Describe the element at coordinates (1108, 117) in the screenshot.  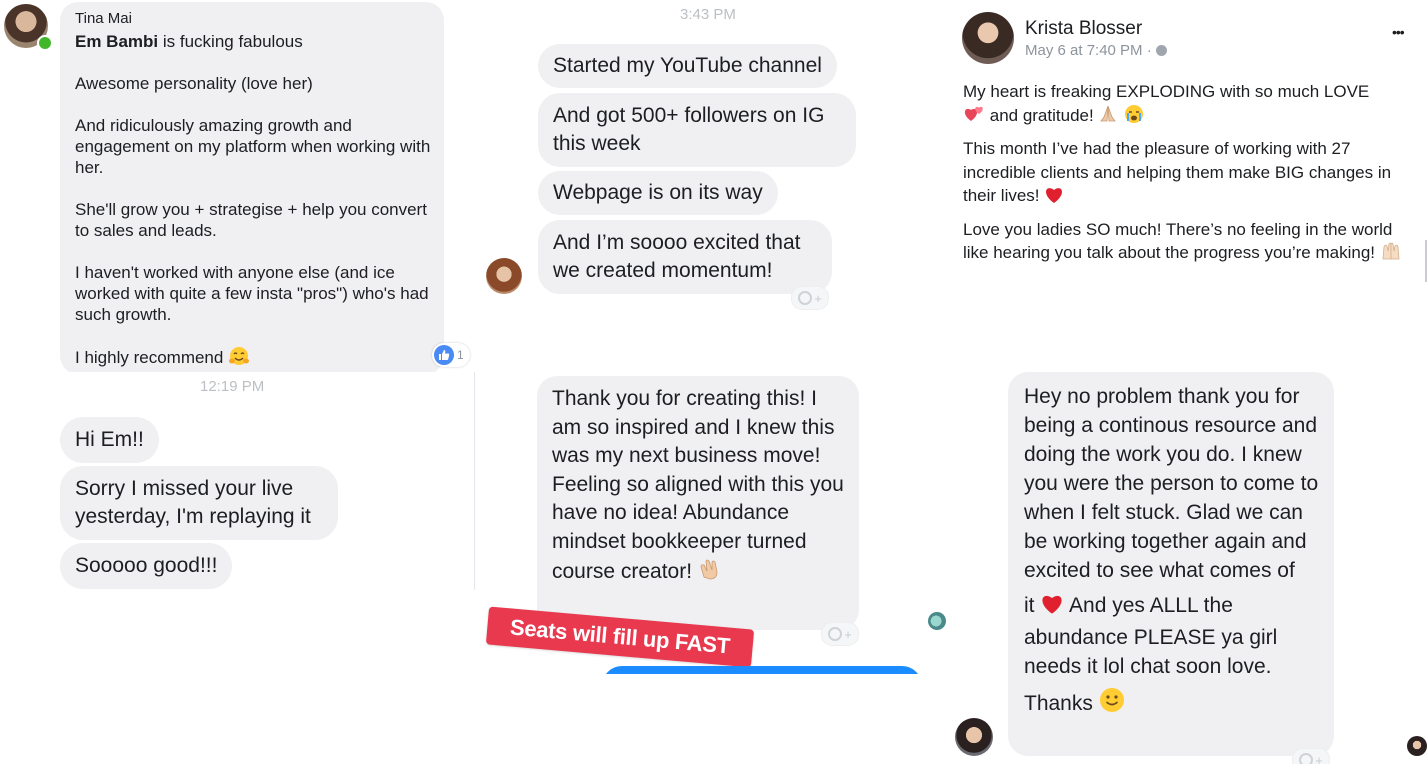
I see `praying-hands-icon` at that location.